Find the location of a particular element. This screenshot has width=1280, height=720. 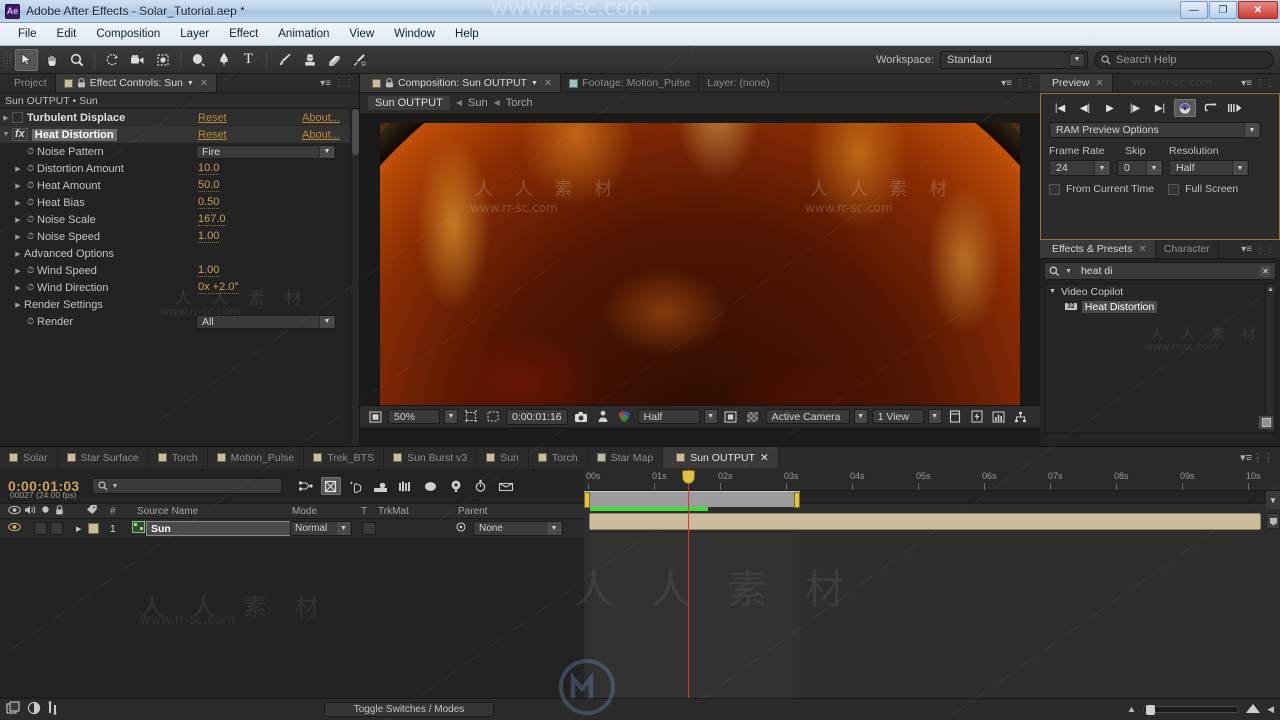

close-button: ✕ is located at coordinates (1258, 10).